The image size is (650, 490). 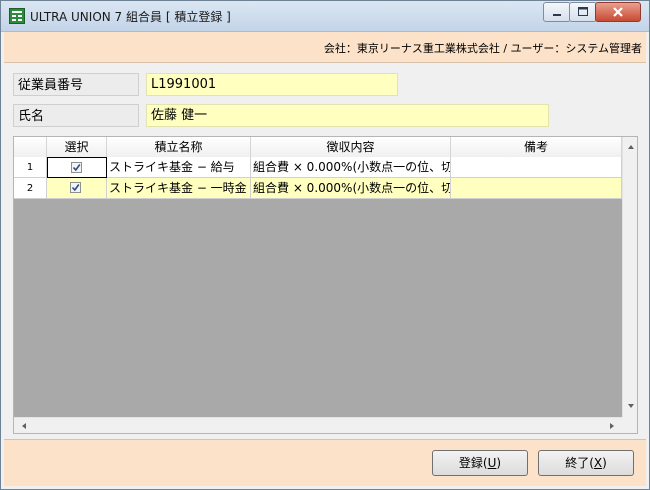 What do you see at coordinates (630, 147) in the screenshot?
I see `scroll-up-arrow-icon` at bounding box center [630, 147].